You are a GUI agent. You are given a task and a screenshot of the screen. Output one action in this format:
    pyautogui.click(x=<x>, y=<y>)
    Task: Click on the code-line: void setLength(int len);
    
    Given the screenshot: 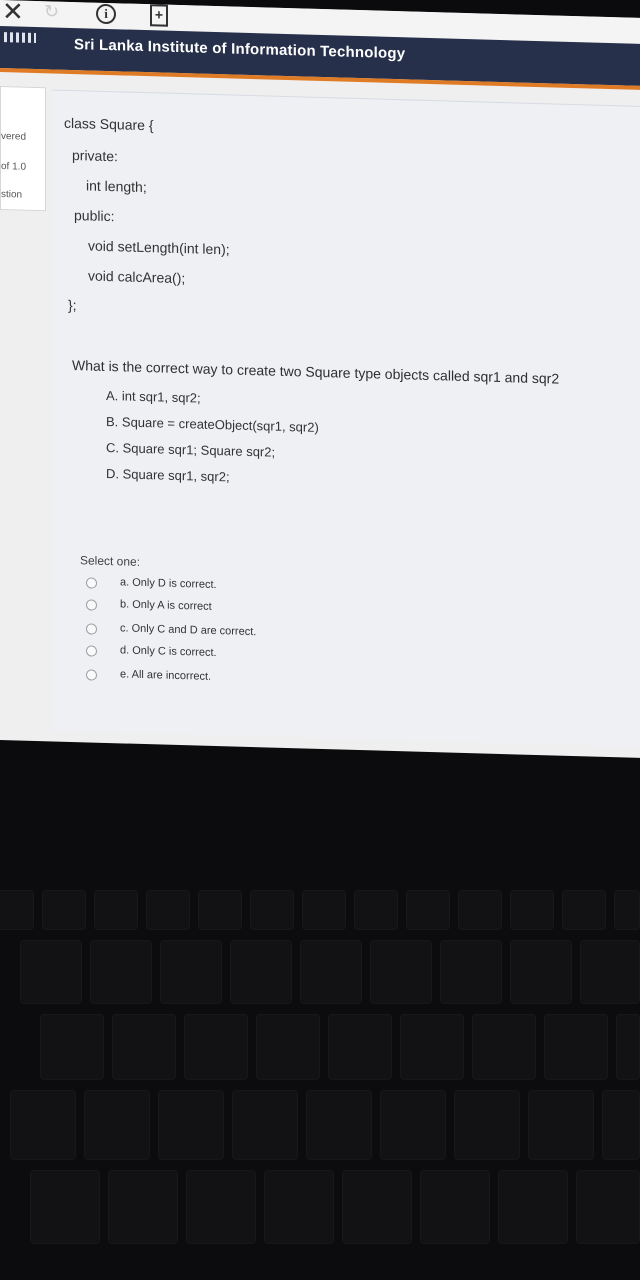 What is the action you would take?
    pyautogui.click(x=159, y=247)
    